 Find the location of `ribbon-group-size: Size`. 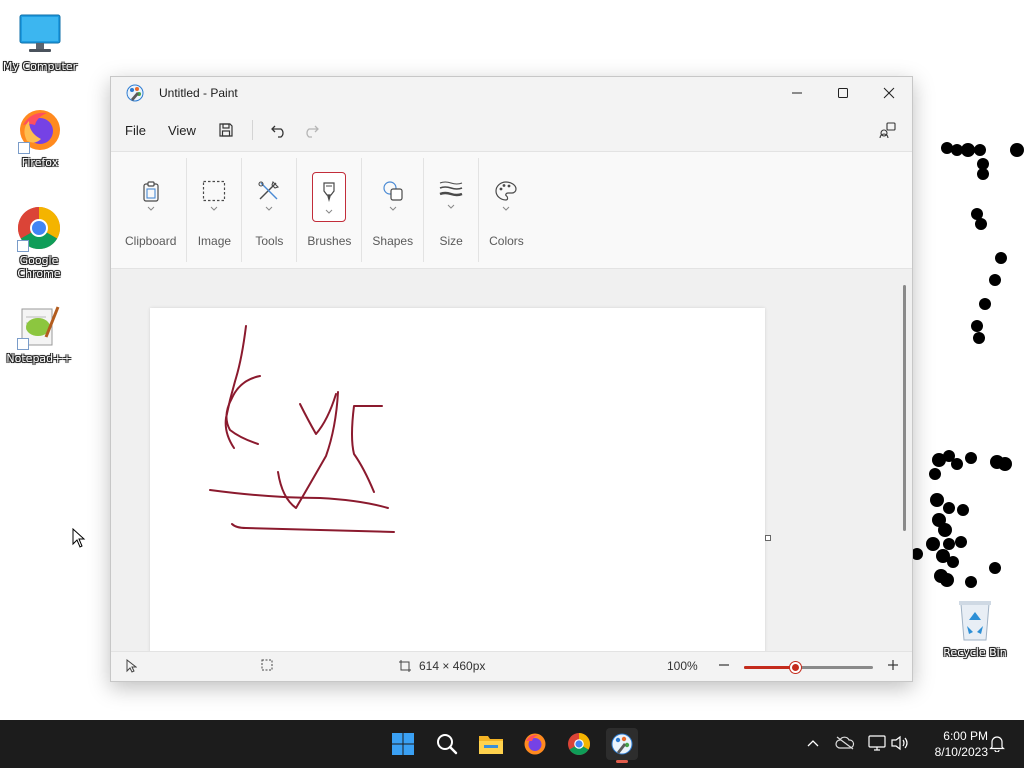

ribbon-group-size: Size is located at coordinates (452, 210).